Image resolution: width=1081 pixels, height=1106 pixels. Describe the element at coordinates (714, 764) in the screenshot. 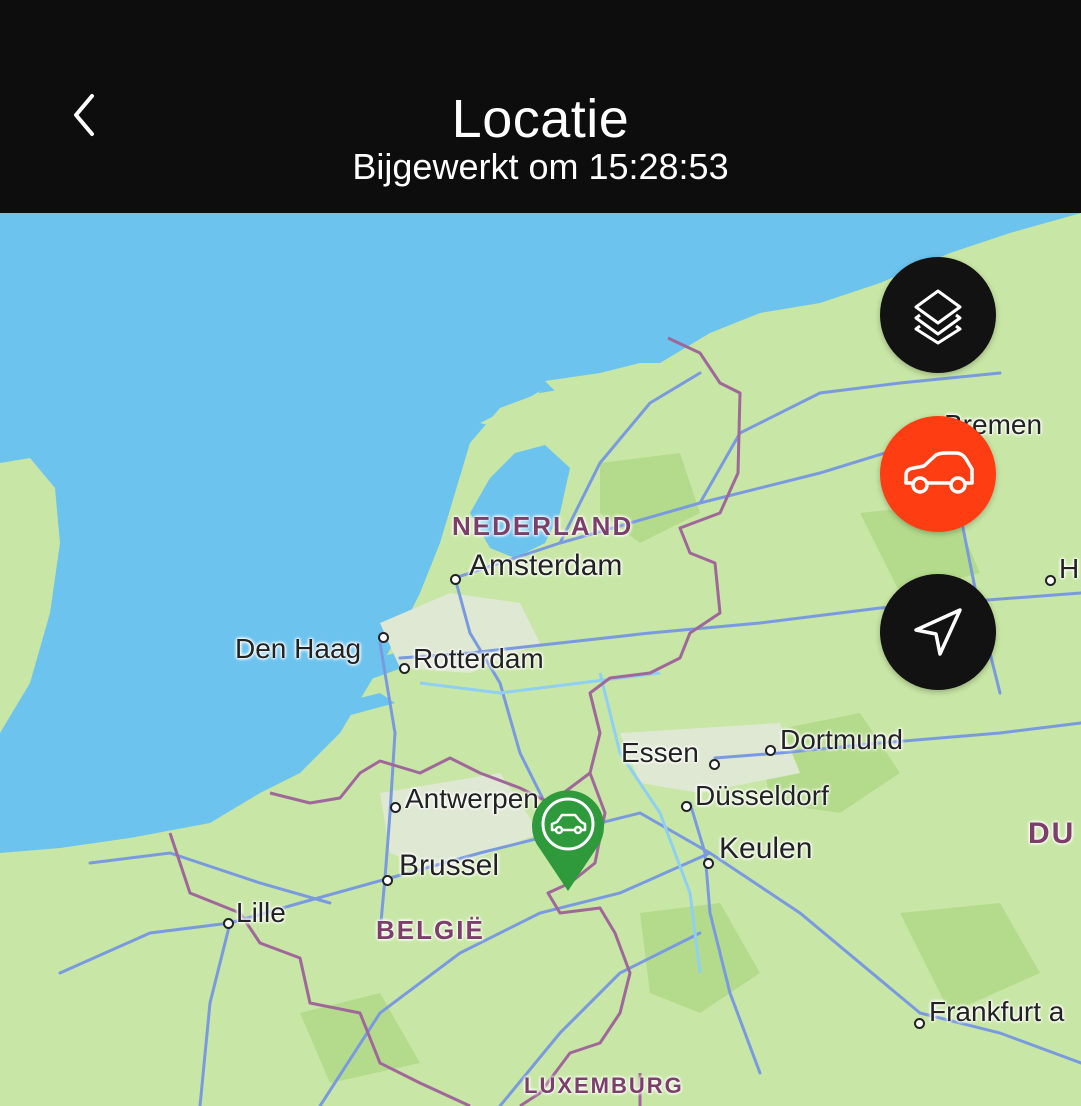

I see `city-dot-essen` at that location.